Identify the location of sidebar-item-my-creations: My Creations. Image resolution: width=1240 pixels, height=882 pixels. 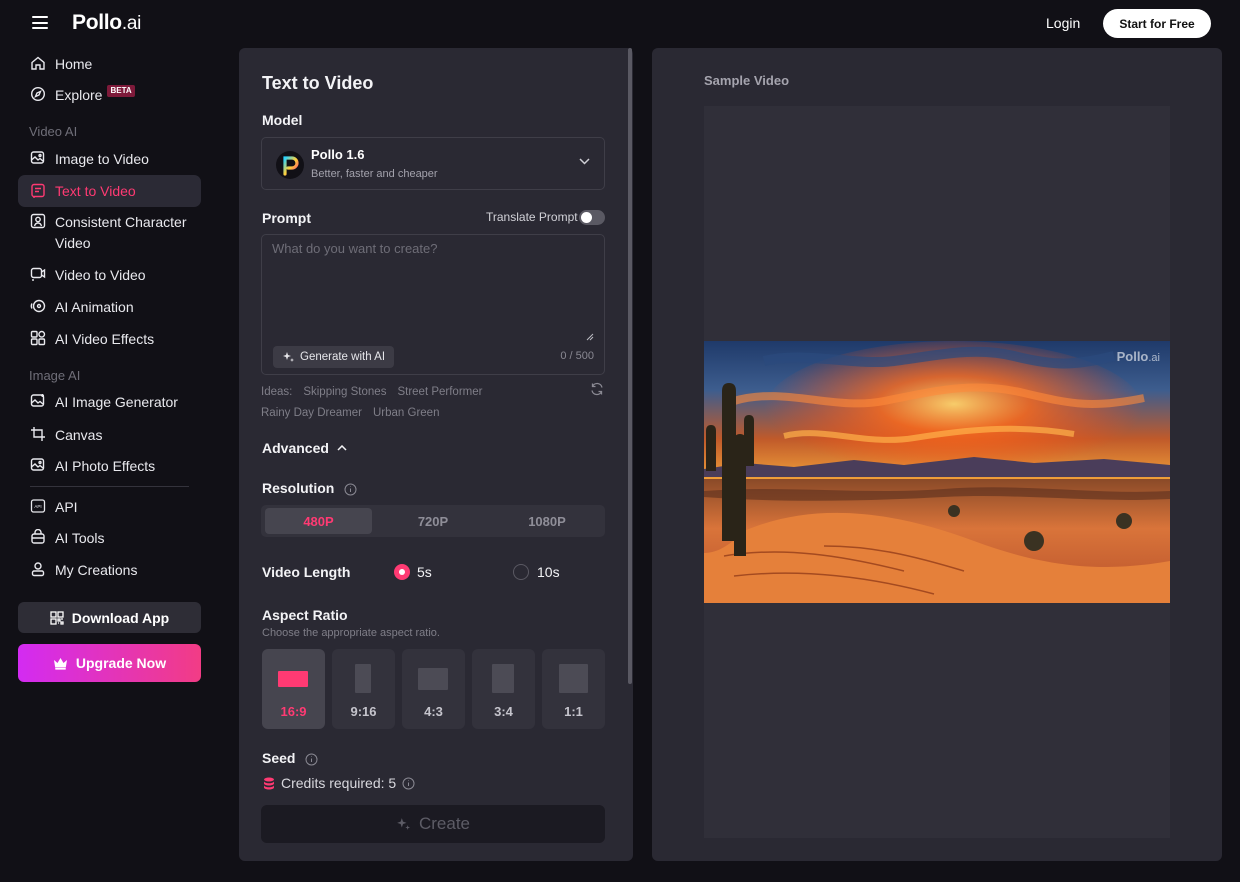
(109, 570).